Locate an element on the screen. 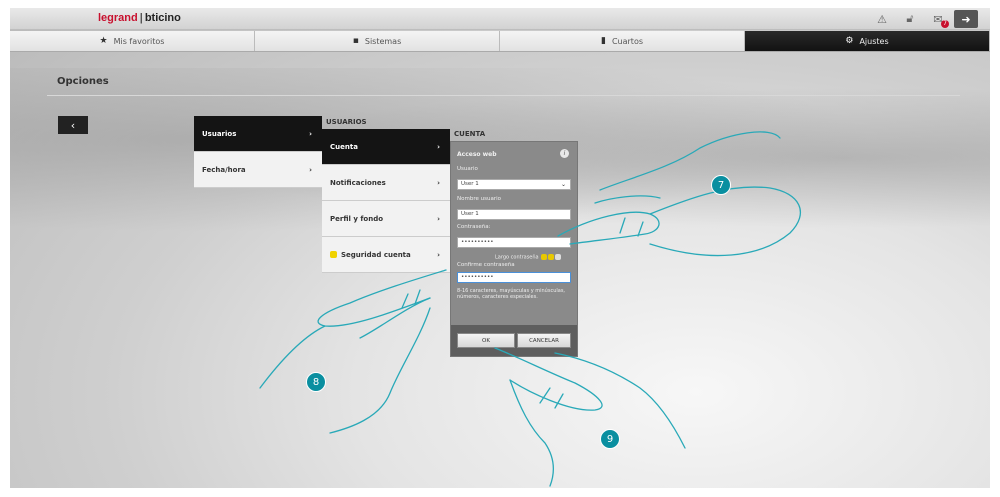 This screenshot has height=497, width=1000. step-marker-7: 7 is located at coordinates (721, 185).